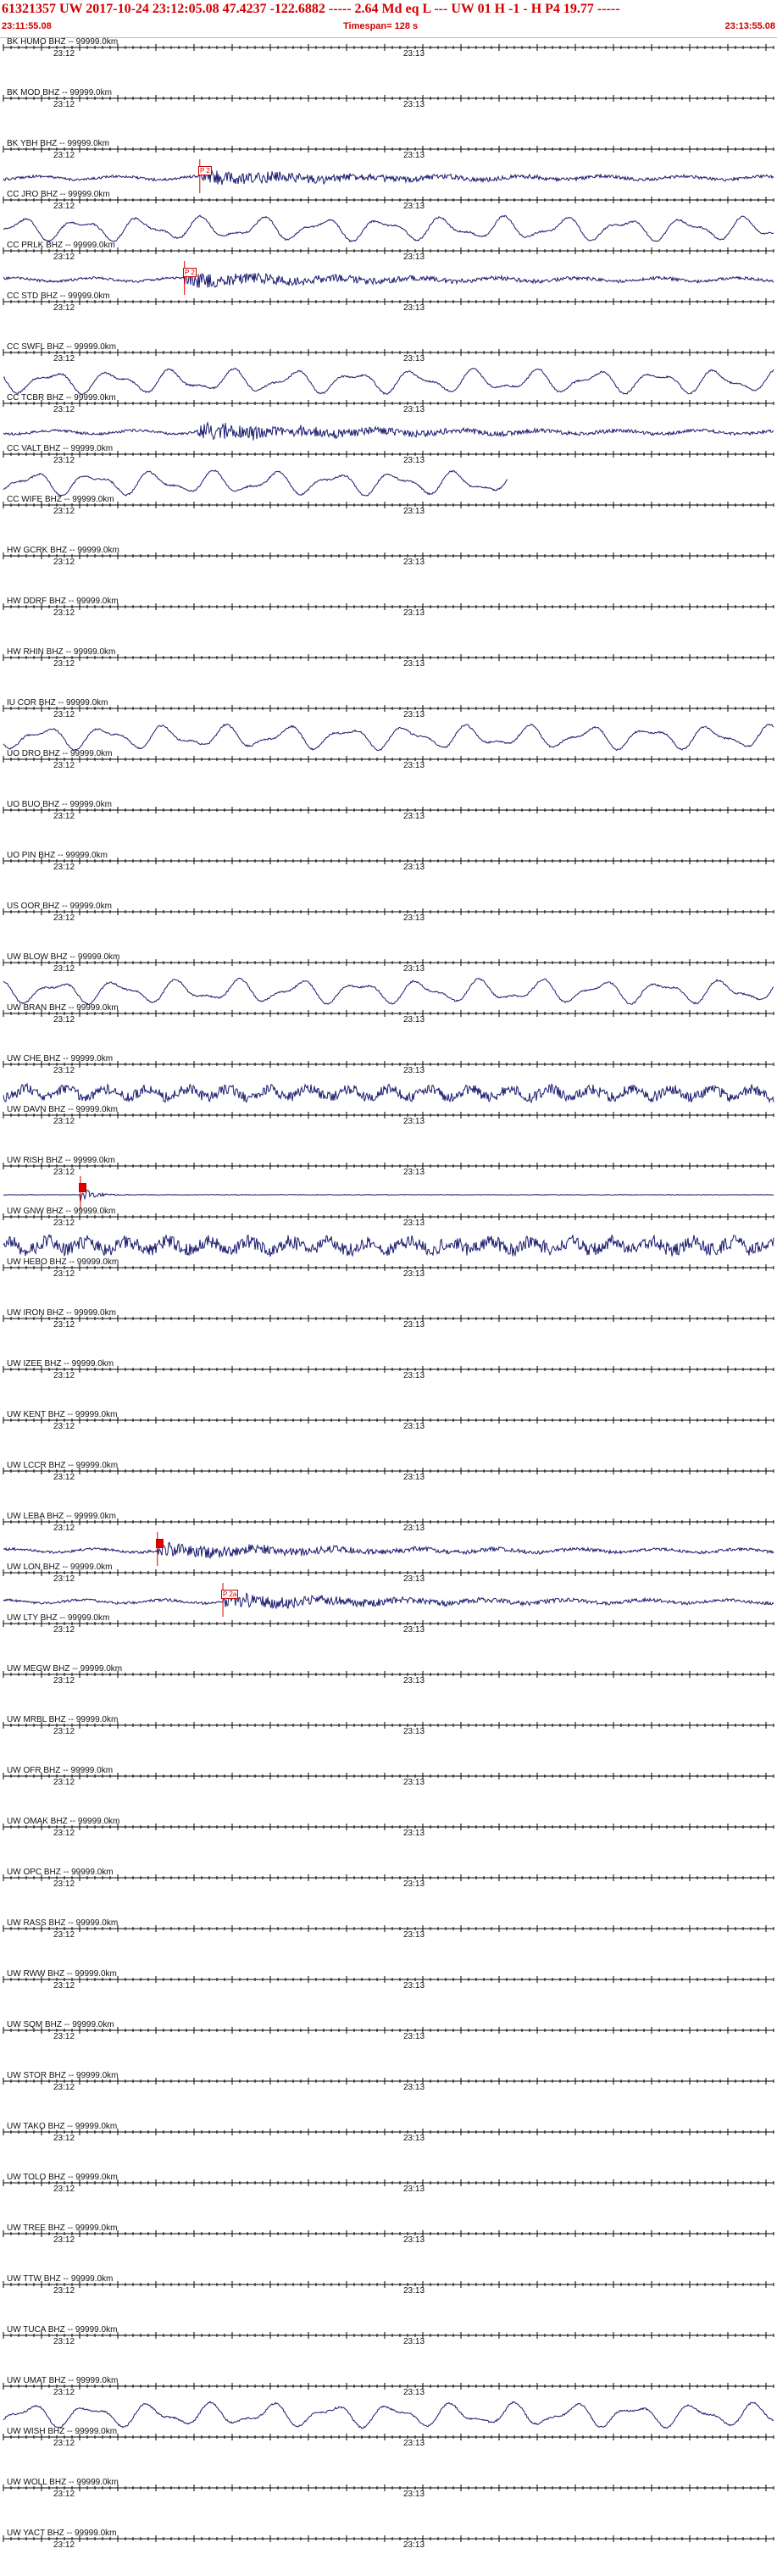 The width and height of the screenshot is (777, 2576). What do you see at coordinates (63, 2380) in the screenshot?
I see `station-label: UW UMAT BHZ -- 99999.0km` at bounding box center [63, 2380].